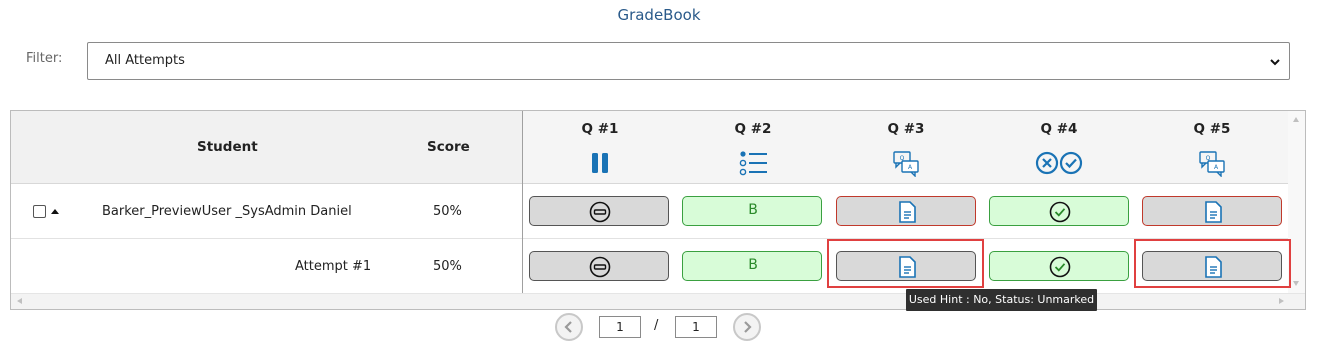  I want to click on question-header-5: Q #5 Q A, so click(1212, 147).